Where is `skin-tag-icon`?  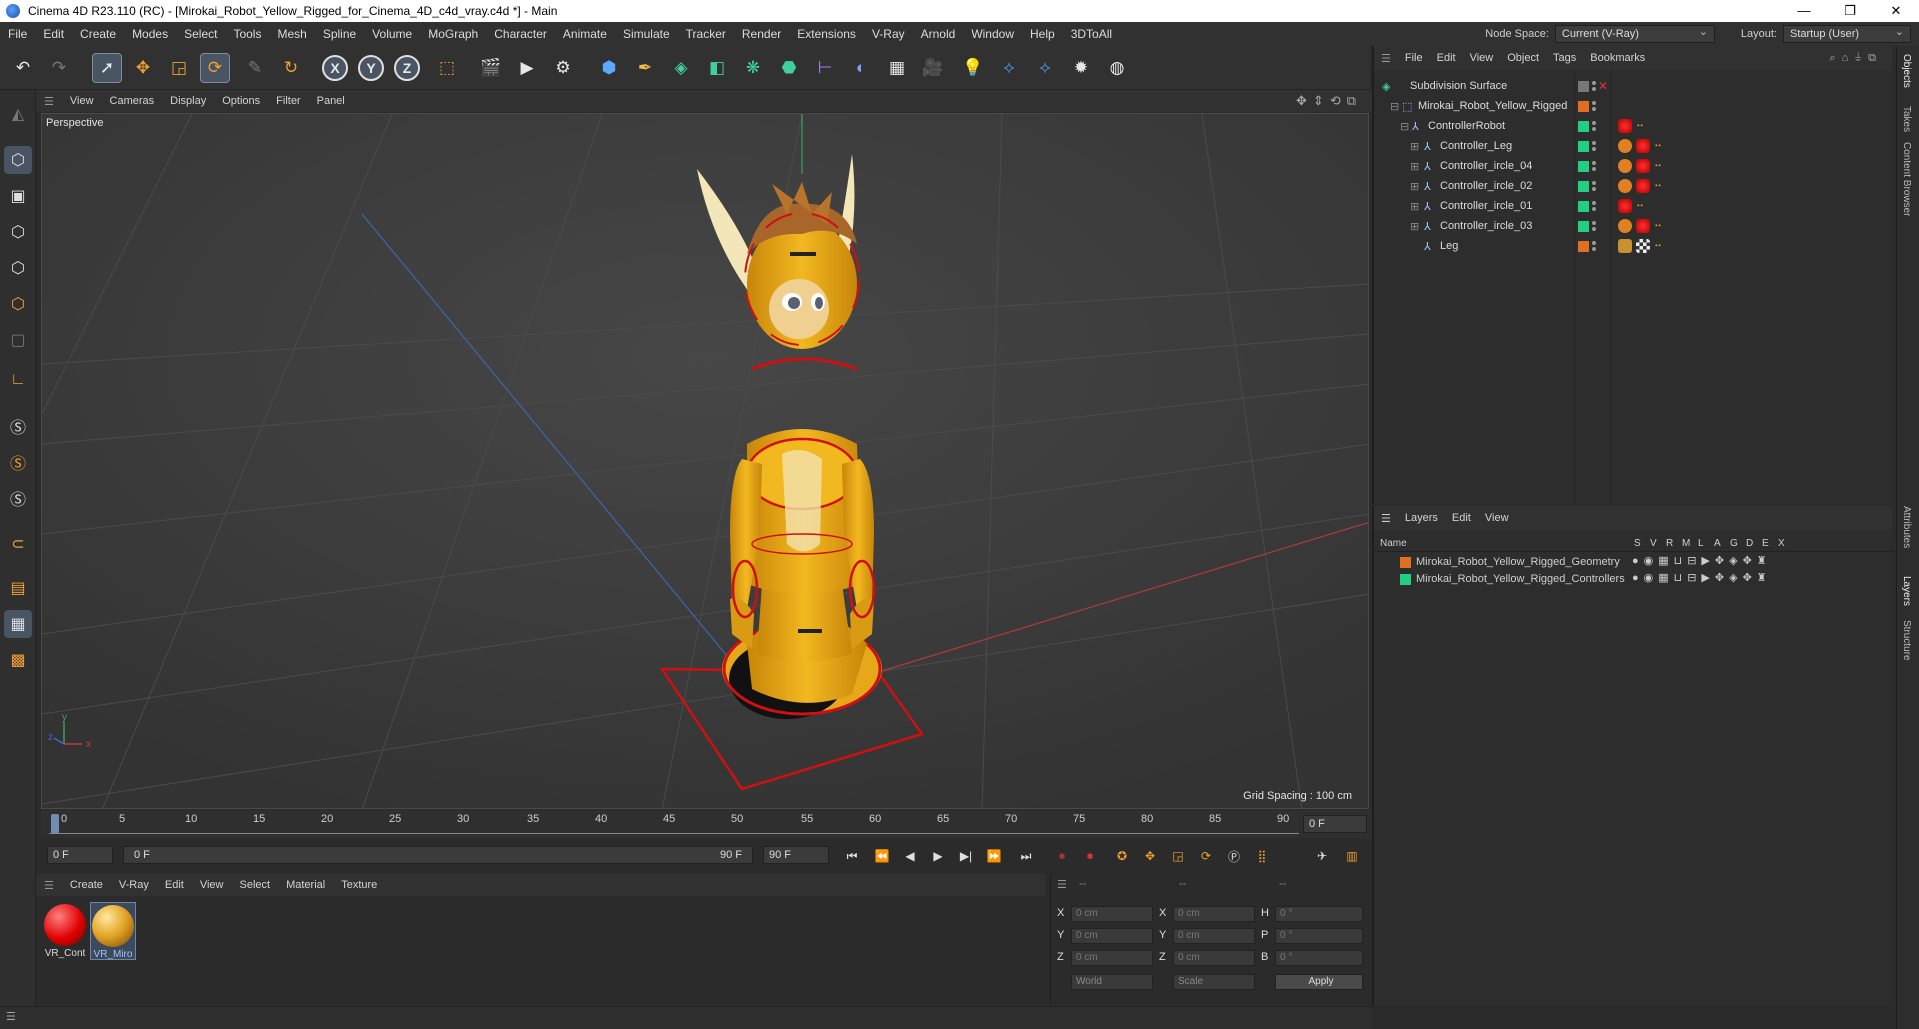
skin-tag-icon is located at coordinates (1625, 246).